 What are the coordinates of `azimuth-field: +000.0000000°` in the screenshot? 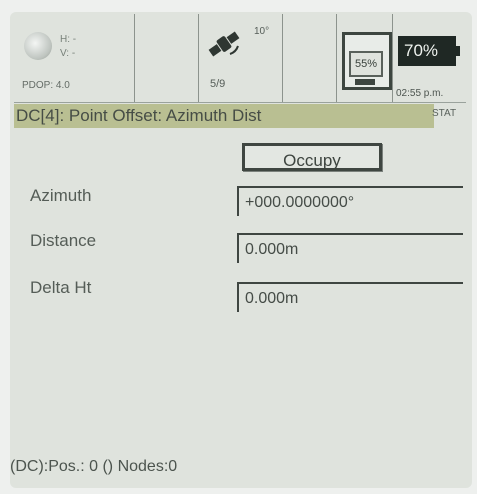 It's located at (350, 201).